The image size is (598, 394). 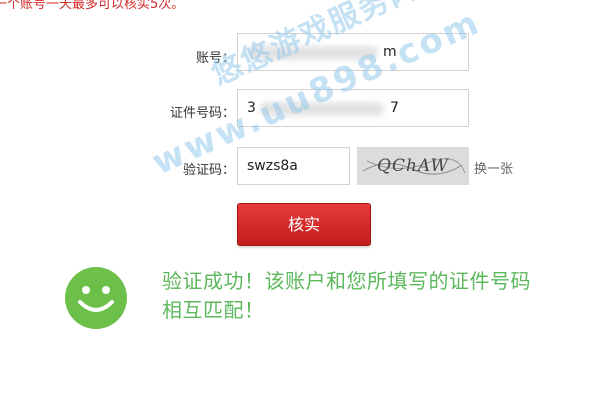 I want to click on captcha-value: swzs8a, so click(x=272, y=166).